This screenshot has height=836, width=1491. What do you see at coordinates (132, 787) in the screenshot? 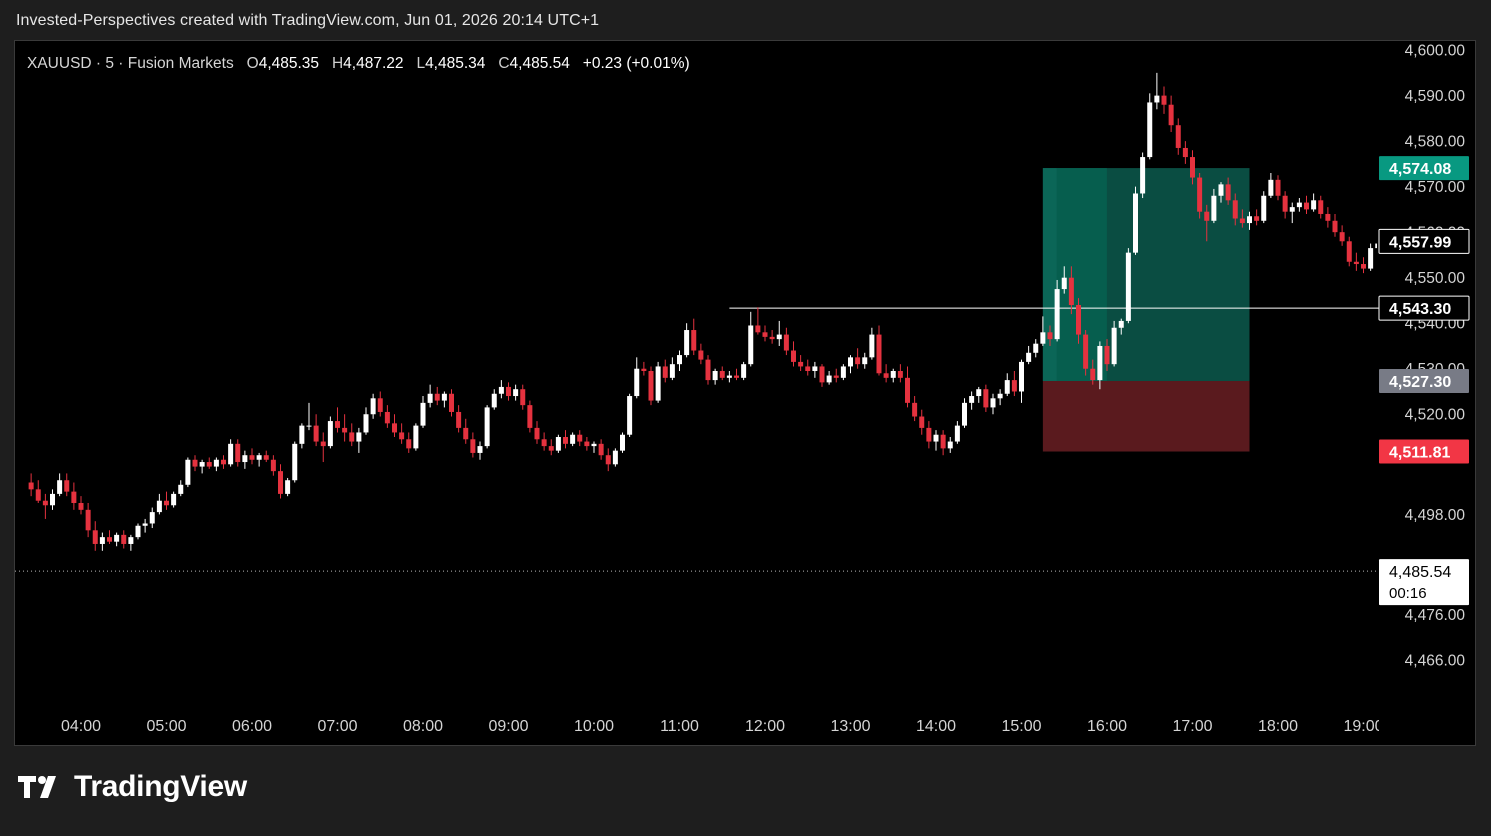
I see `footer-branding: TradingView` at bounding box center [132, 787].